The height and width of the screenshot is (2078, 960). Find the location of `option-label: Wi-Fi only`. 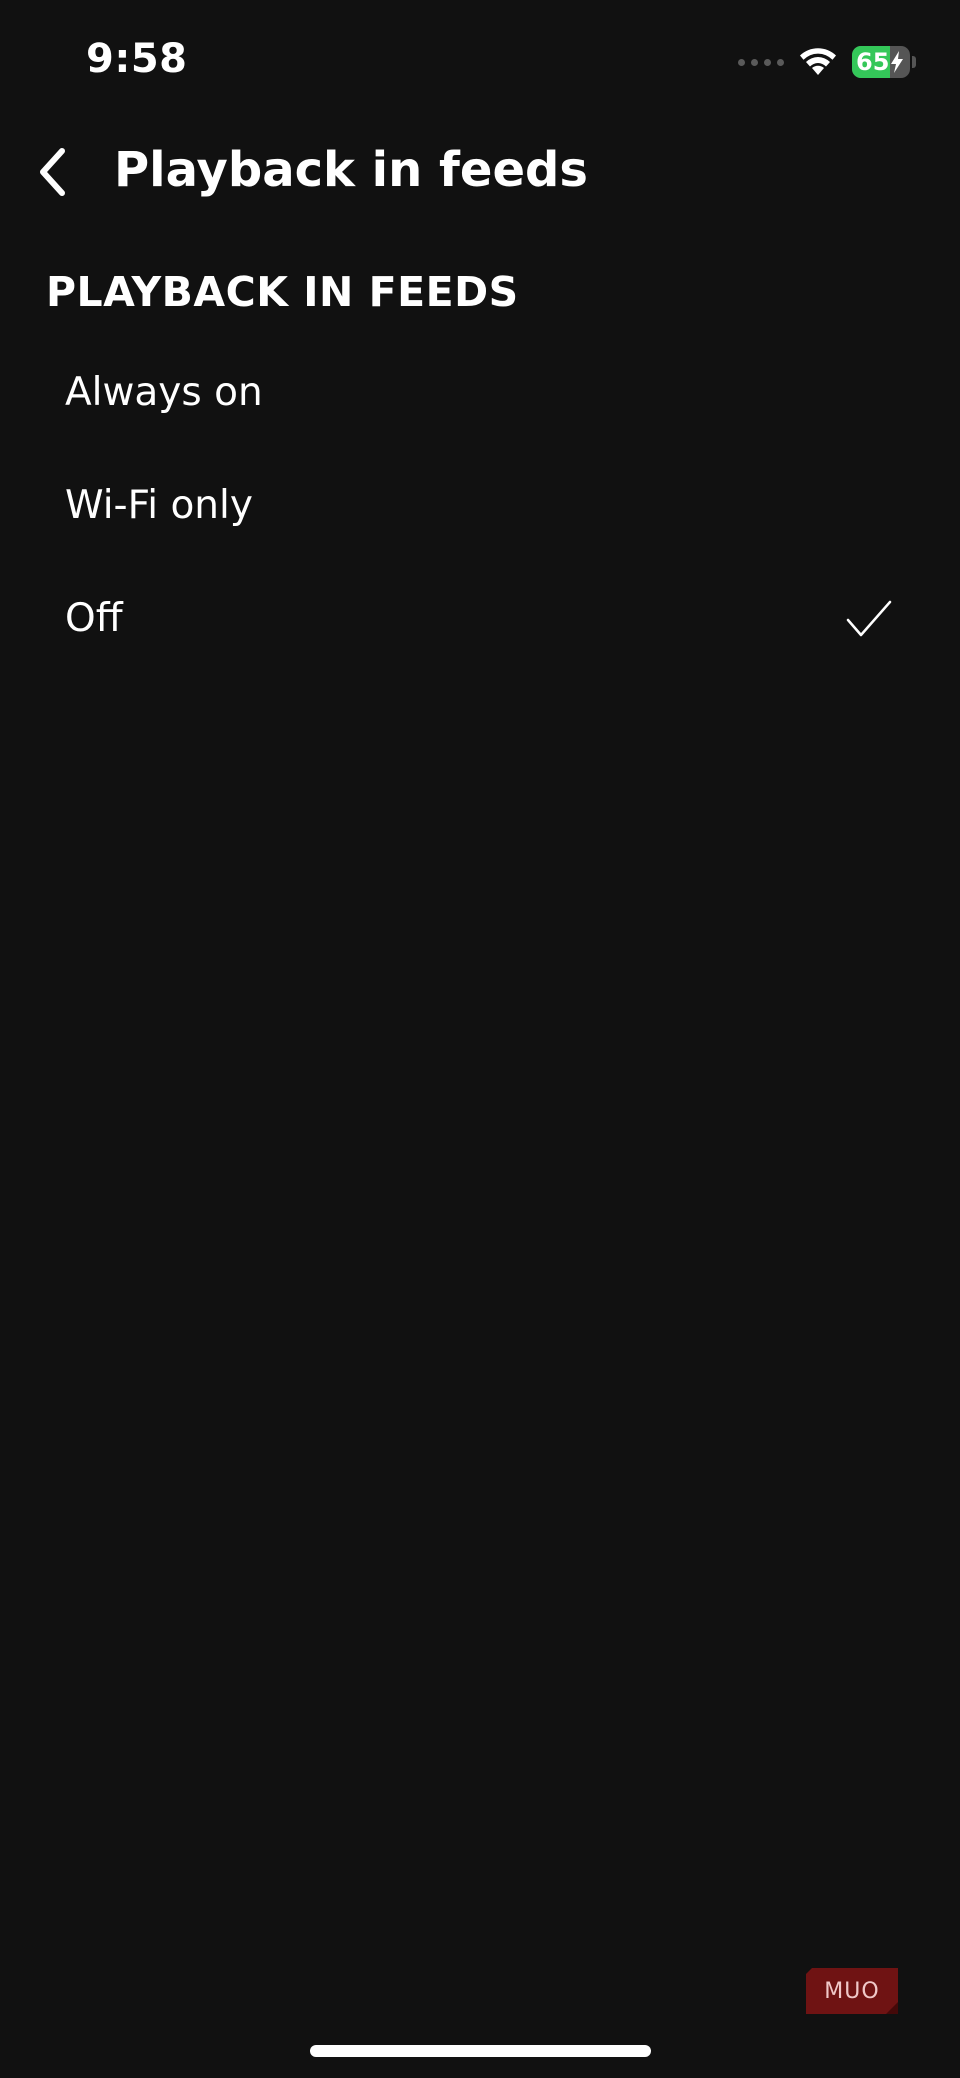

option-label: Wi-Fi only is located at coordinates (159, 505).